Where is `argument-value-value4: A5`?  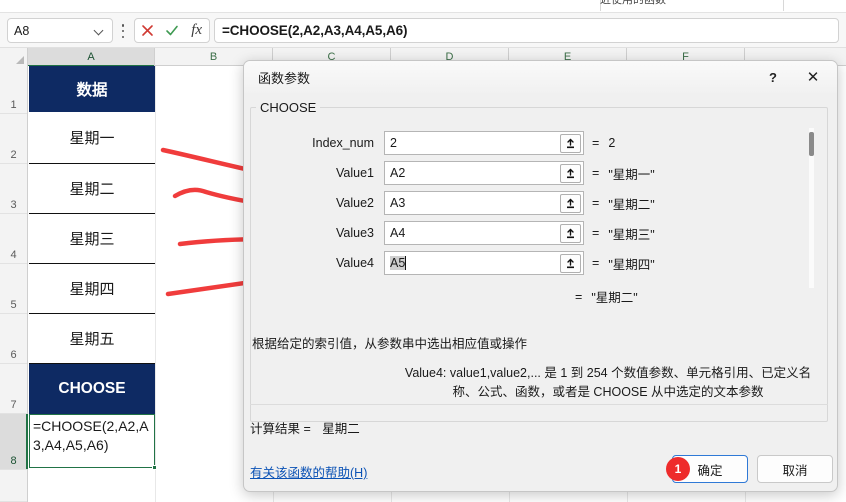
argument-value-value4: A5 is located at coordinates (398, 263).